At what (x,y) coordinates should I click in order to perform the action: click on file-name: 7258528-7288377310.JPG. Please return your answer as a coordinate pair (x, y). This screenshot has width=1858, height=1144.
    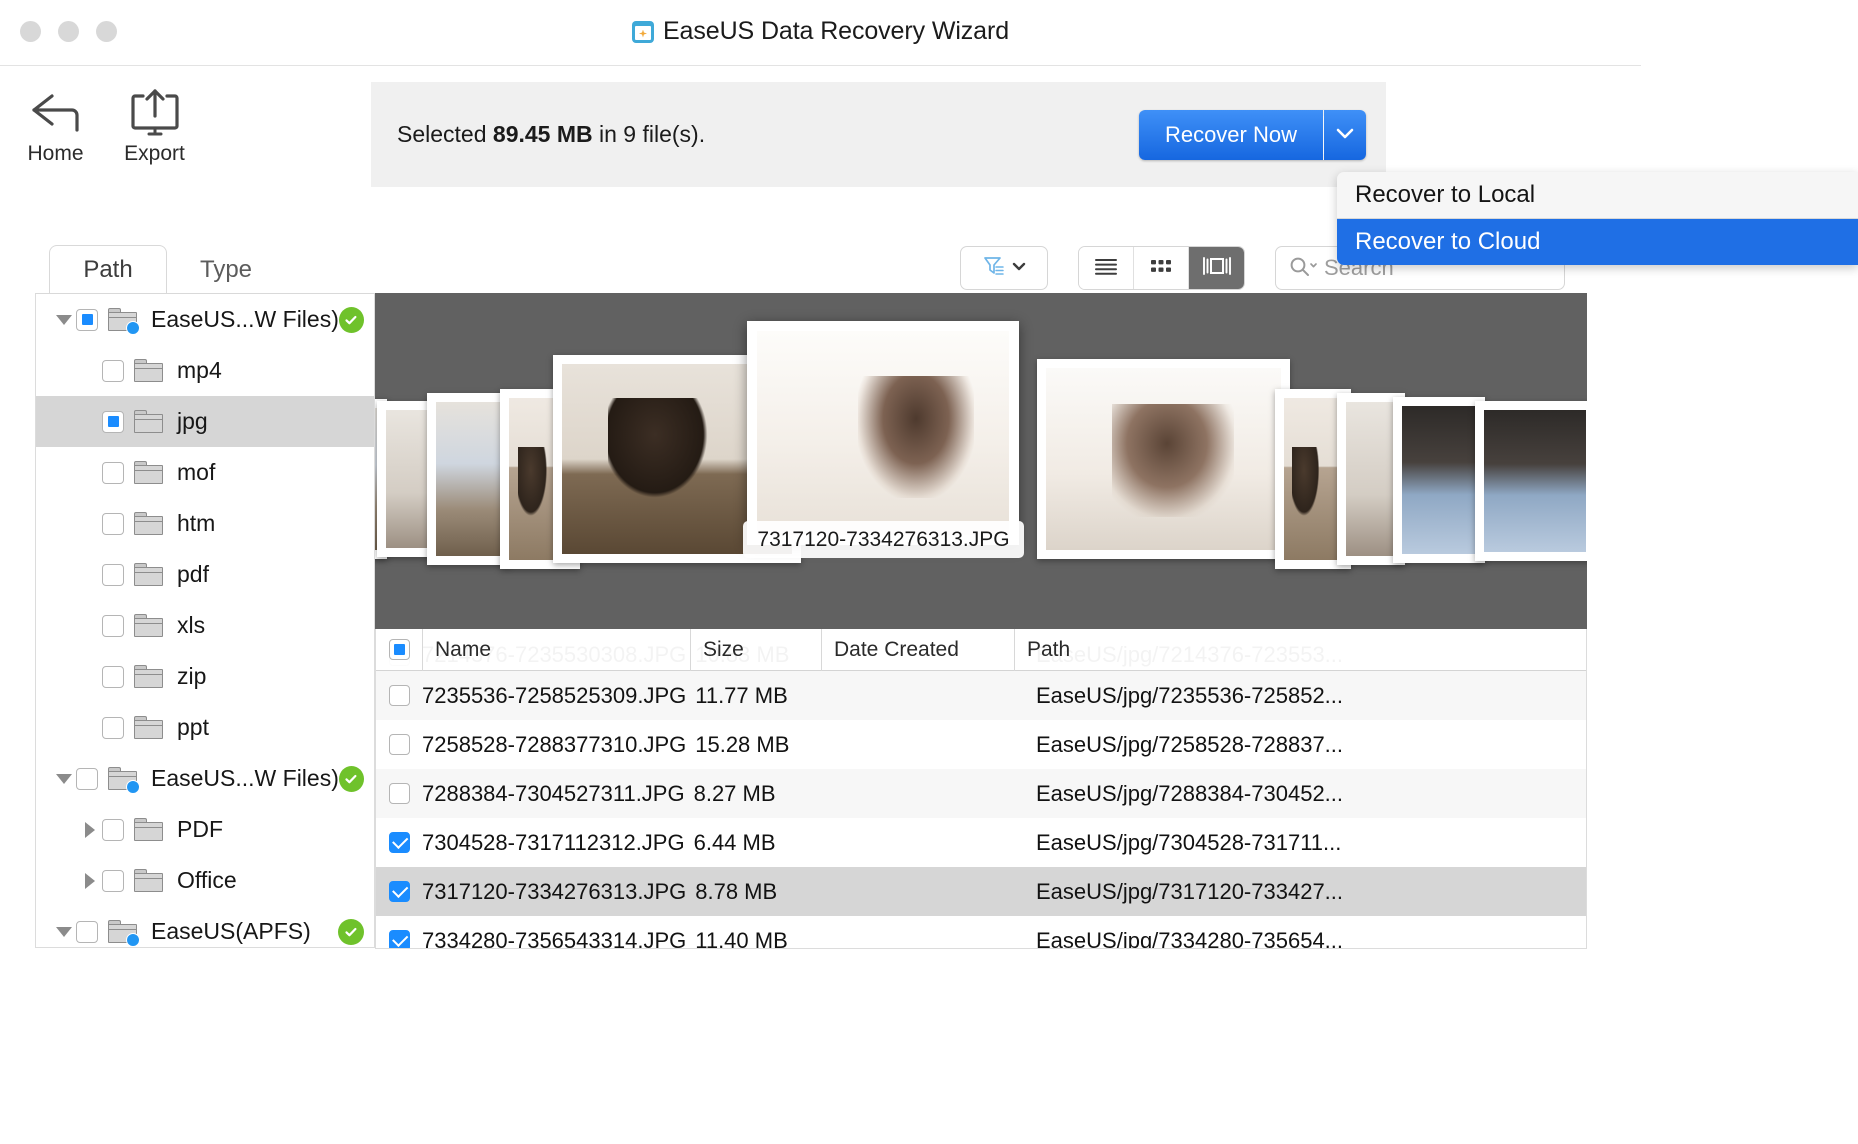
    Looking at the image, I should click on (554, 744).